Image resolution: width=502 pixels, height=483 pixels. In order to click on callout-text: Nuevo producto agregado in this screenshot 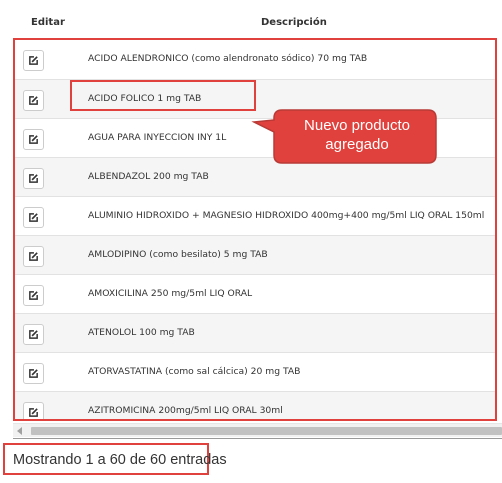, I will do `click(357, 135)`.